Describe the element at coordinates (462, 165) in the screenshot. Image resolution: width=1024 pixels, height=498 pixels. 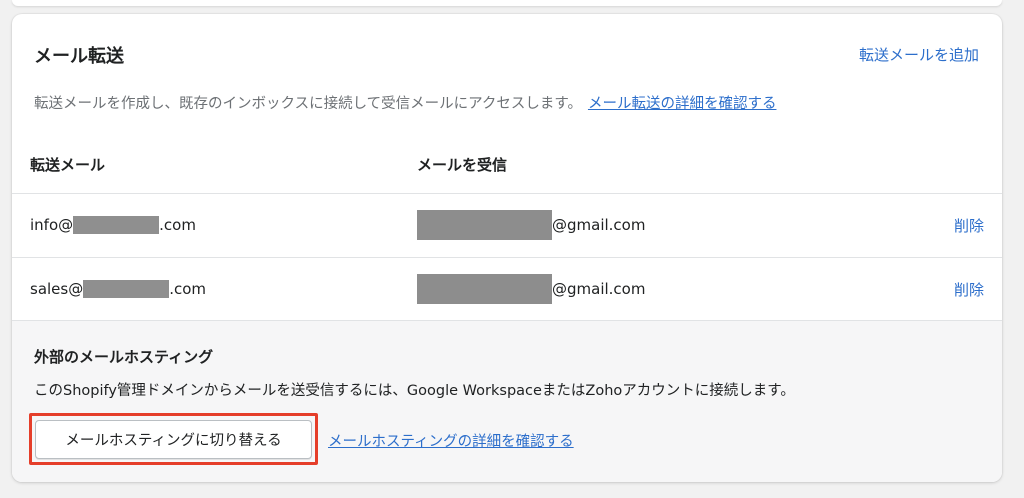
I see `column-header-receive: メールを受信` at that location.